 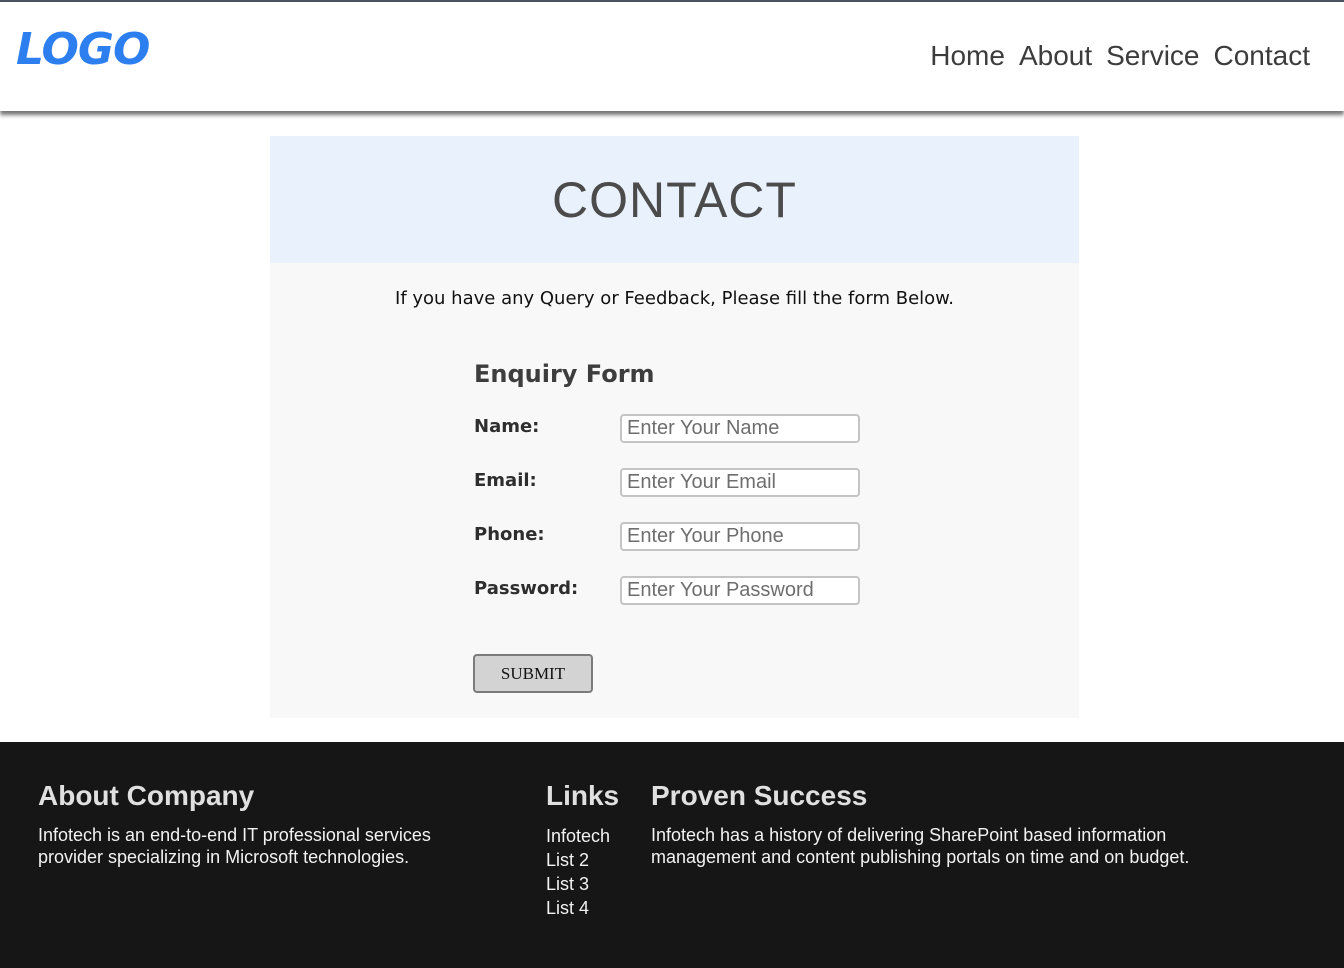 I want to click on nav-home-link: Home, so click(x=967, y=56).